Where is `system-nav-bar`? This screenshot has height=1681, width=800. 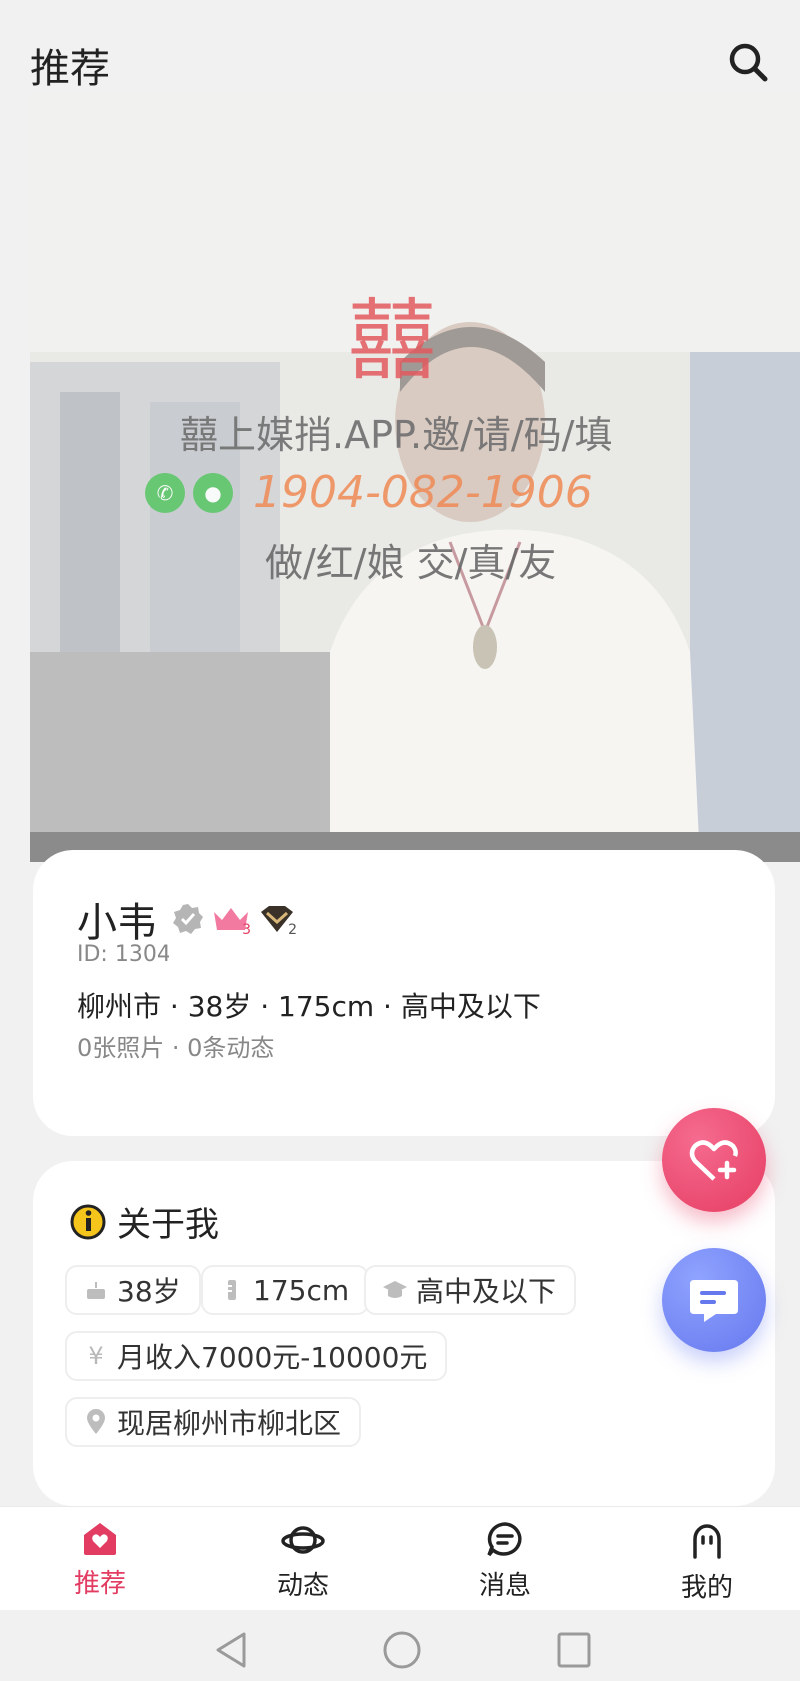
system-nav-bar is located at coordinates (400, 1645).